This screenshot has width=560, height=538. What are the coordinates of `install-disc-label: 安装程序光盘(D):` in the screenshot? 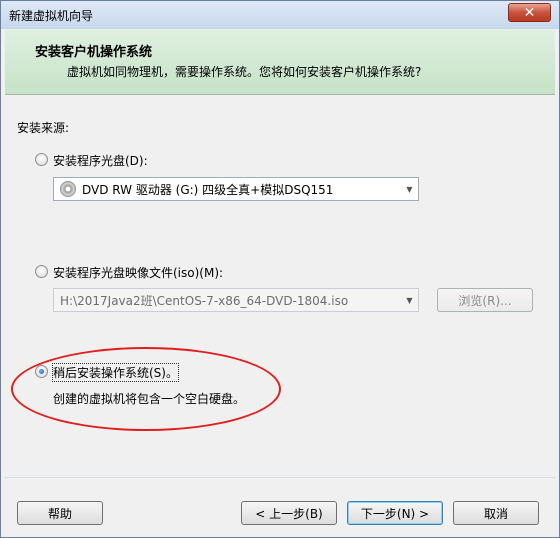 It's located at (100, 160).